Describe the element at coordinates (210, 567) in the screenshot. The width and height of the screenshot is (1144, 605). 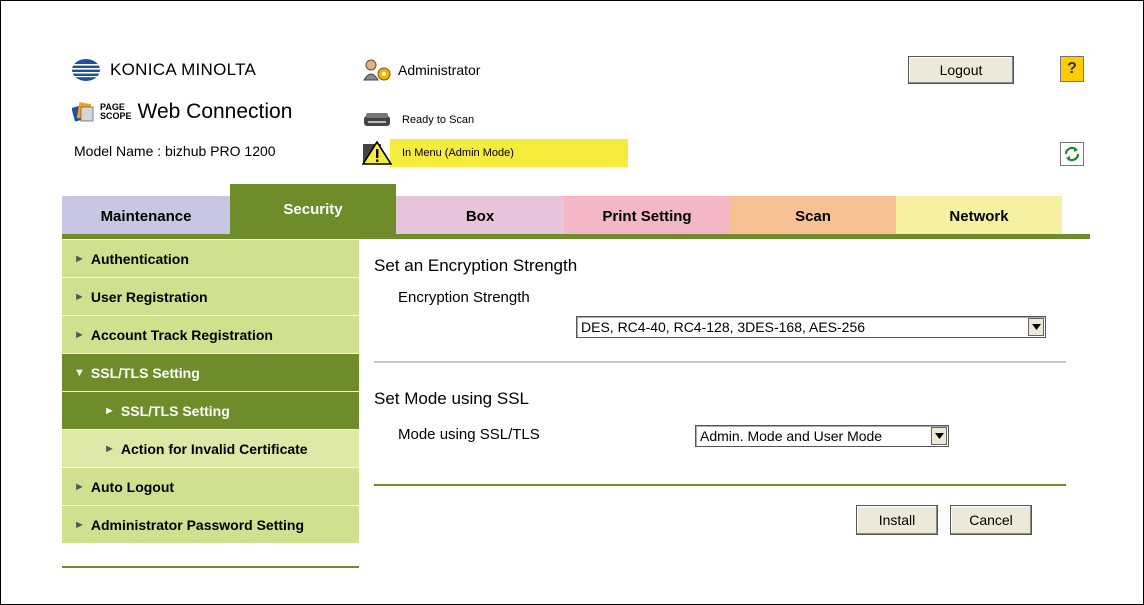
I see `sidebar-bottom-rule` at that location.